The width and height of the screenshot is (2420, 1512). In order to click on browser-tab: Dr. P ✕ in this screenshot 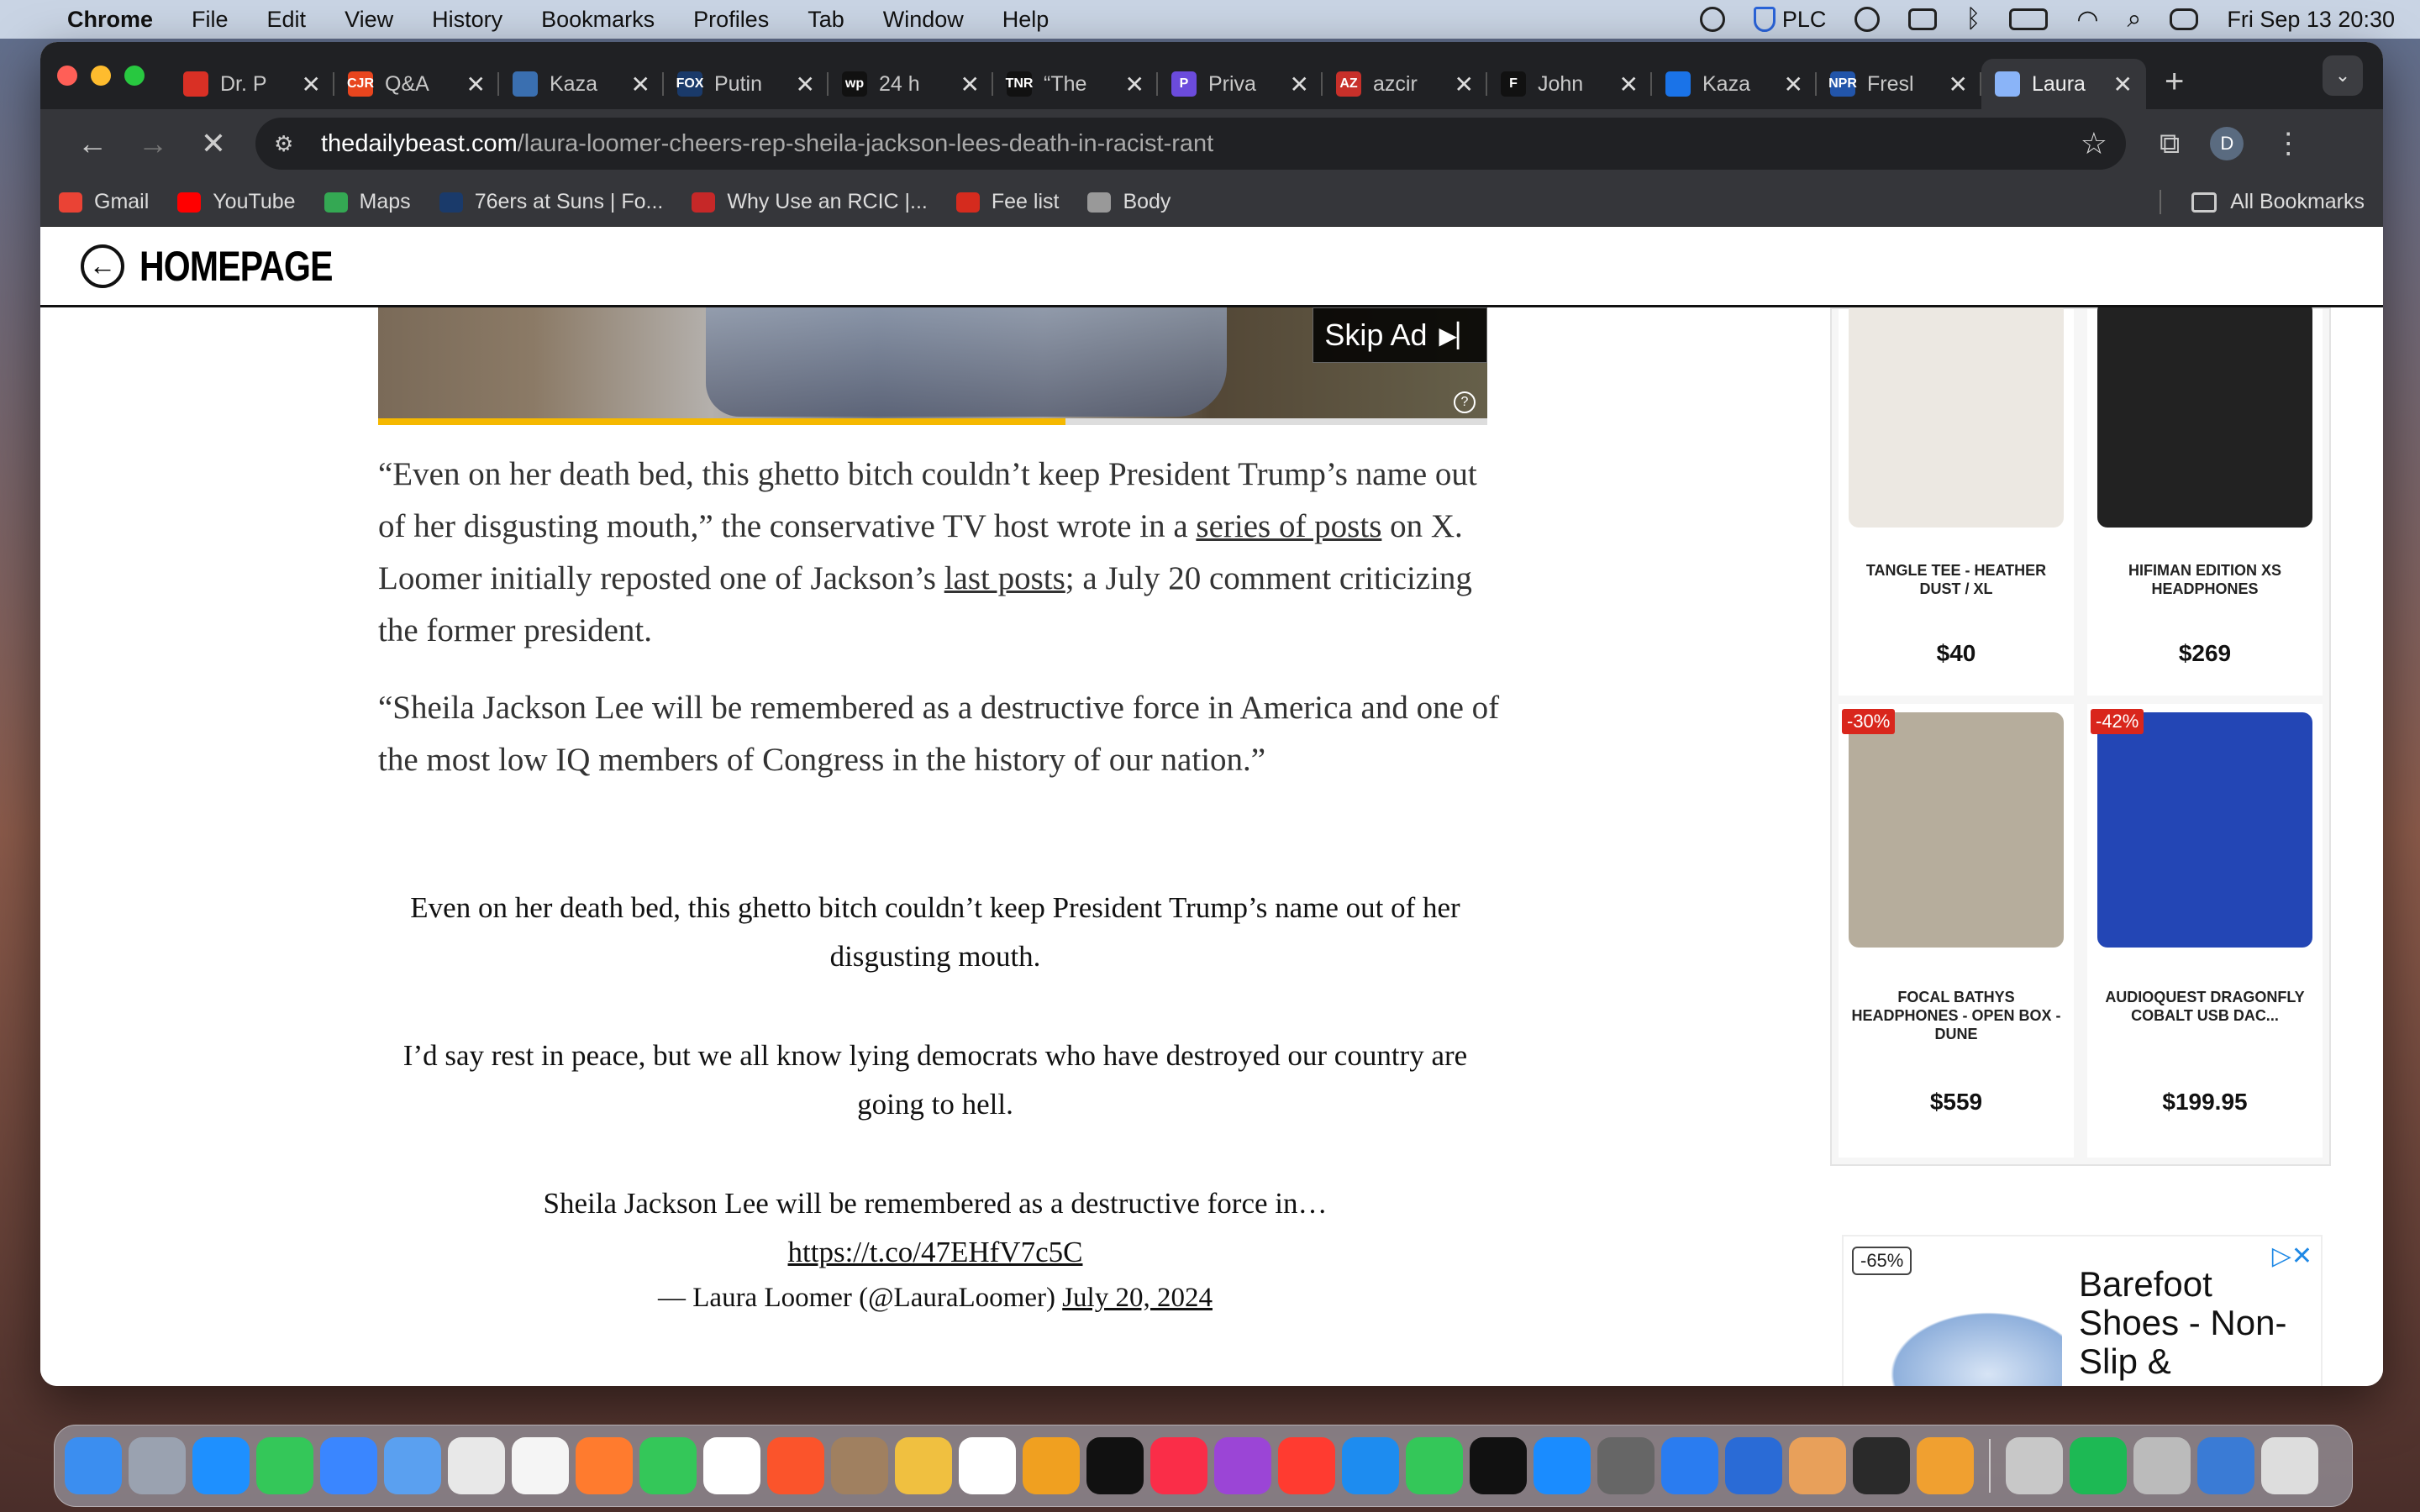, I will do `click(252, 84)`.